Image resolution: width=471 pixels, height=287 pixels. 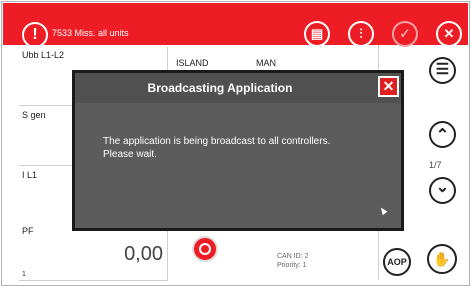 I want to click on alarm-icon: !, so click(x=35, y=35).